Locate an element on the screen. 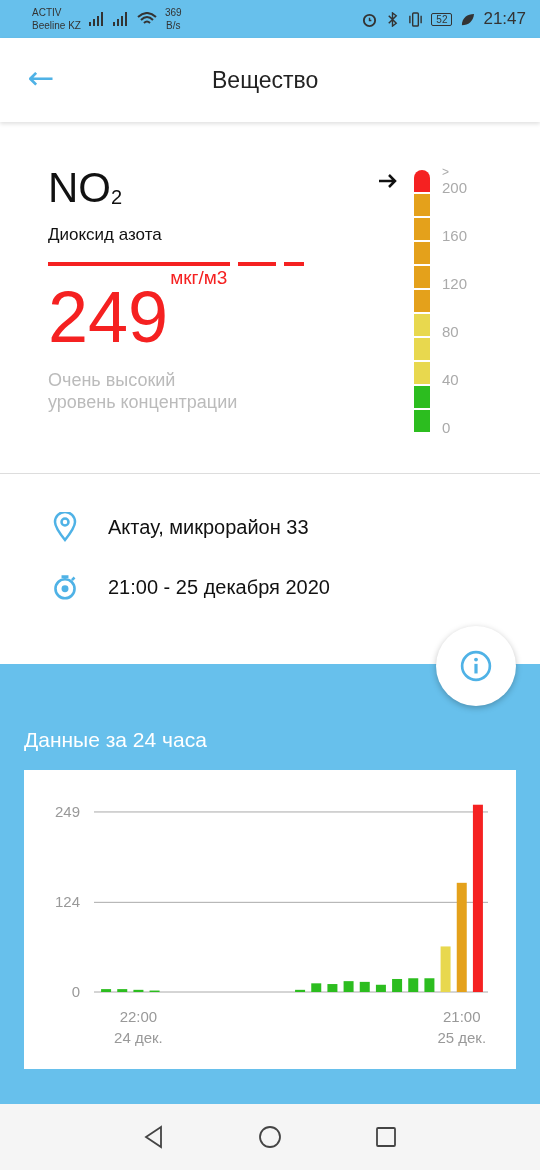 Image resolution: width=540 pixels, height=1170 pixels. leaf-icon is located at coordinates (468, 19).